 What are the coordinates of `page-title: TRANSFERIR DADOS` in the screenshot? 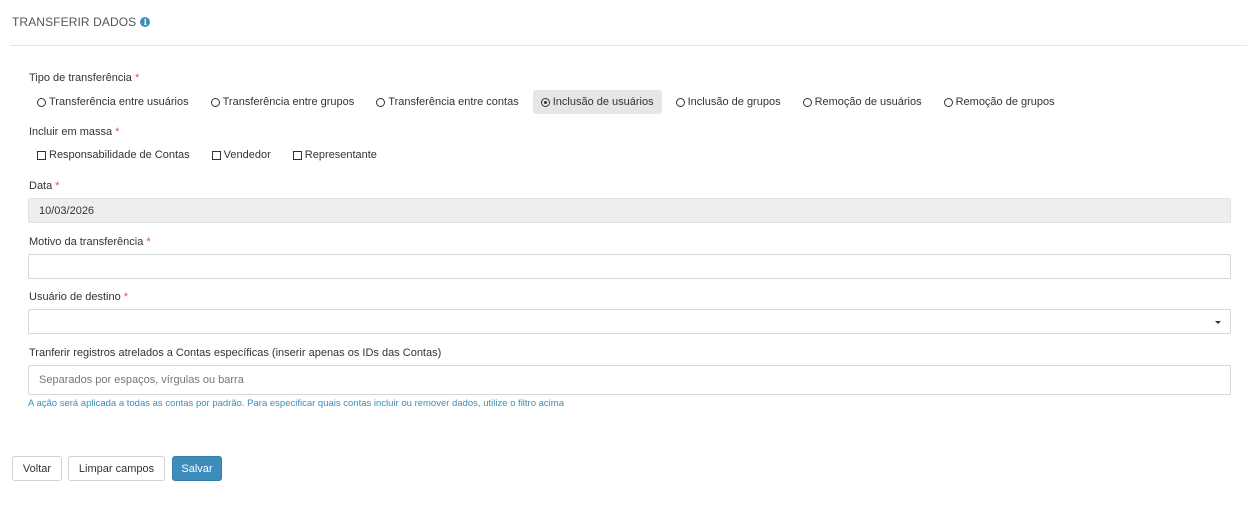 It's located at (74, 22).